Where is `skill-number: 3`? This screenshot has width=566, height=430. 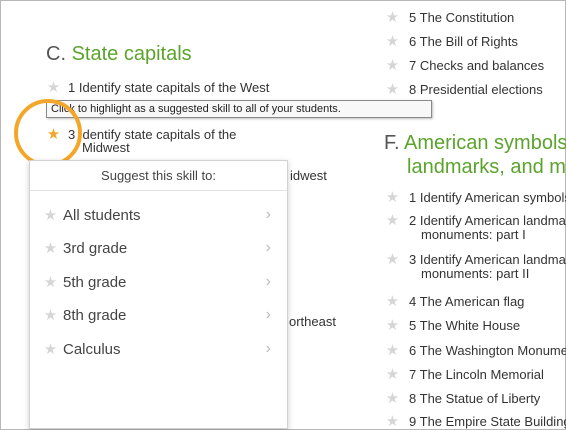
skill-number: 3 is located at coordinates (413, 259).